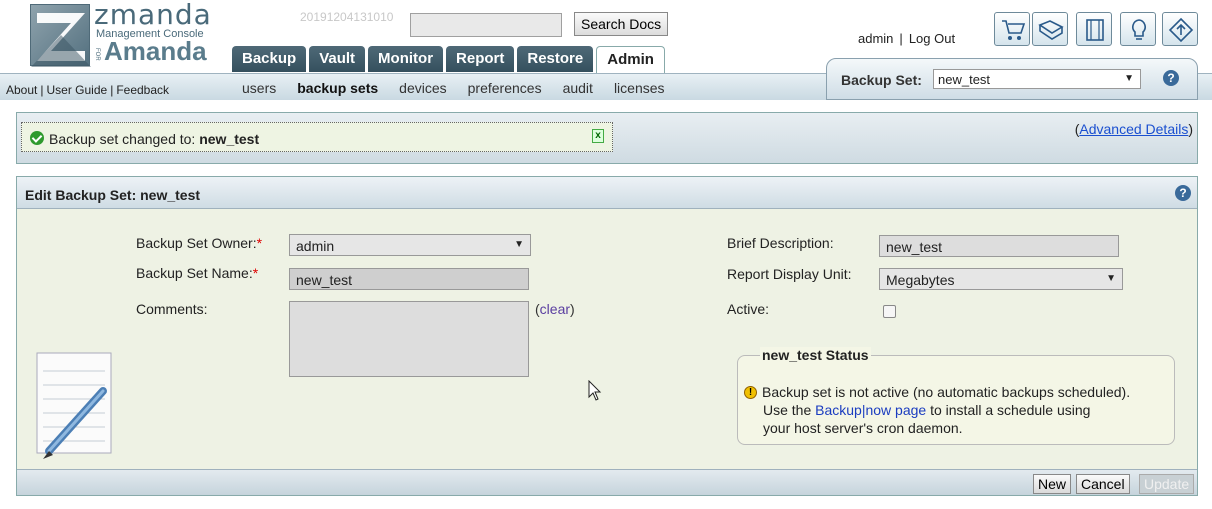 The height and width of the screenshot is (509, 1212). I want to click on clear-comments: (clear), so click(555, 309).